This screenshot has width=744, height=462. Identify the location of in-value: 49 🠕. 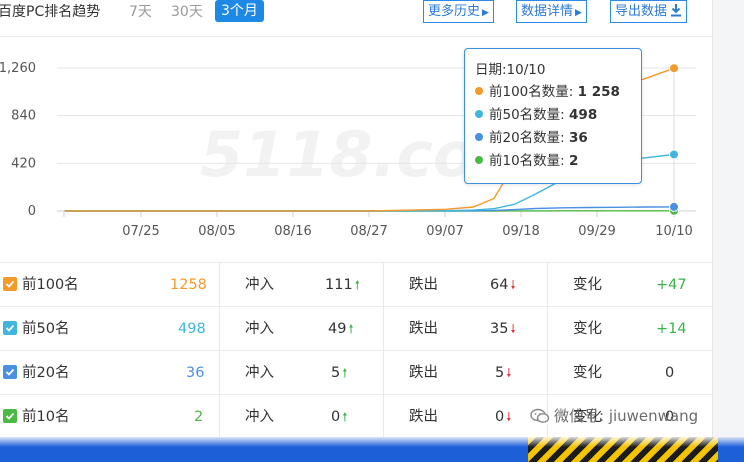
(341, 329).